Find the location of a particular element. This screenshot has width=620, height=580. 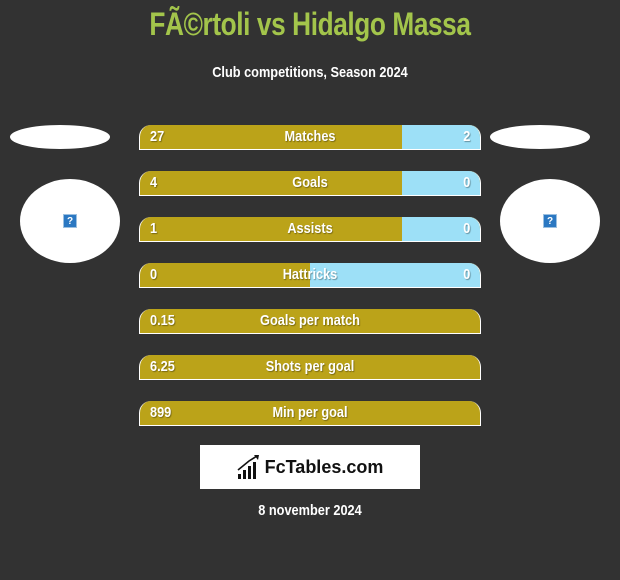

stat-row: 0.15 Goals per match is located at coordinates (310, 321).